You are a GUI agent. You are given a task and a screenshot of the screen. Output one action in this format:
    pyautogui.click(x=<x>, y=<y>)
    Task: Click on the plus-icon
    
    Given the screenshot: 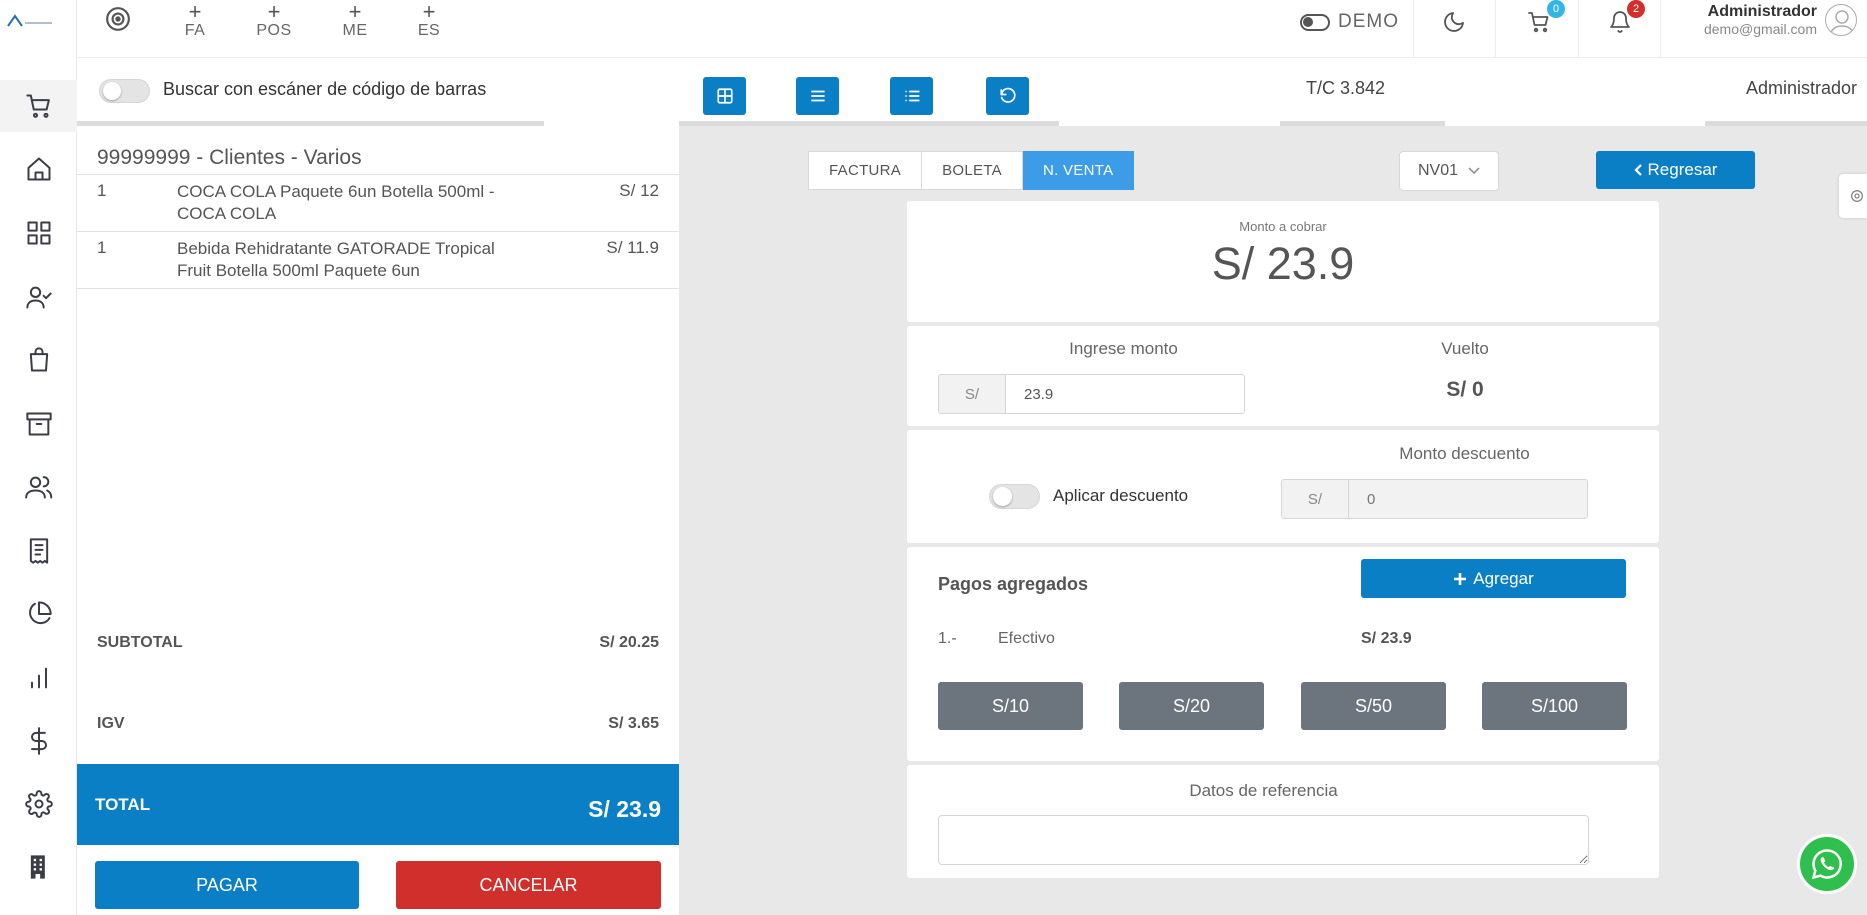 What is the action you would take?
    pyautogui.click(x=1460, y=578)
    